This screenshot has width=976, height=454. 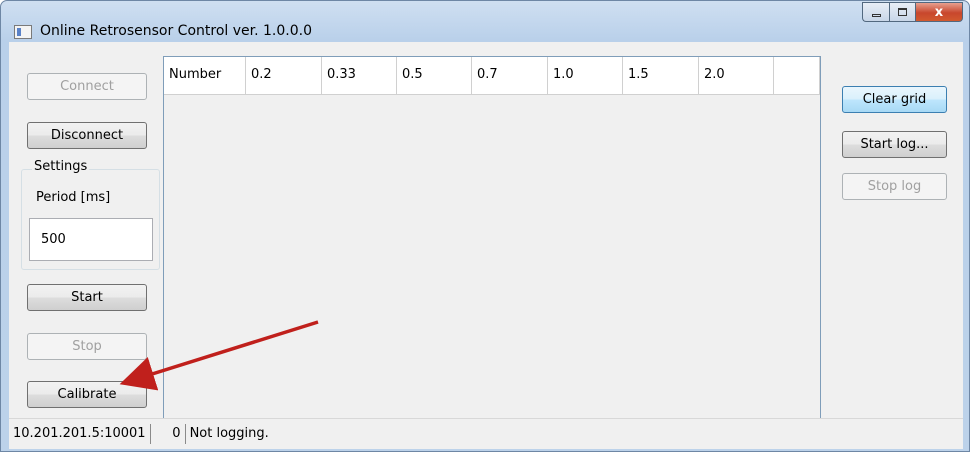 I want to click on start-button: Start, so click(x=87, y=297).